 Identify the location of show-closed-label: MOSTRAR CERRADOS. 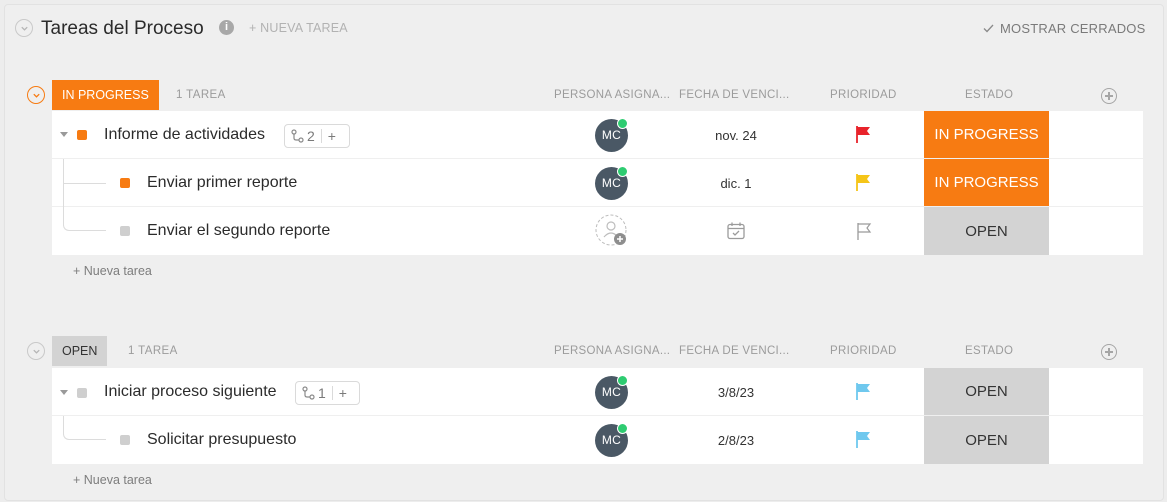
(1073, 28).